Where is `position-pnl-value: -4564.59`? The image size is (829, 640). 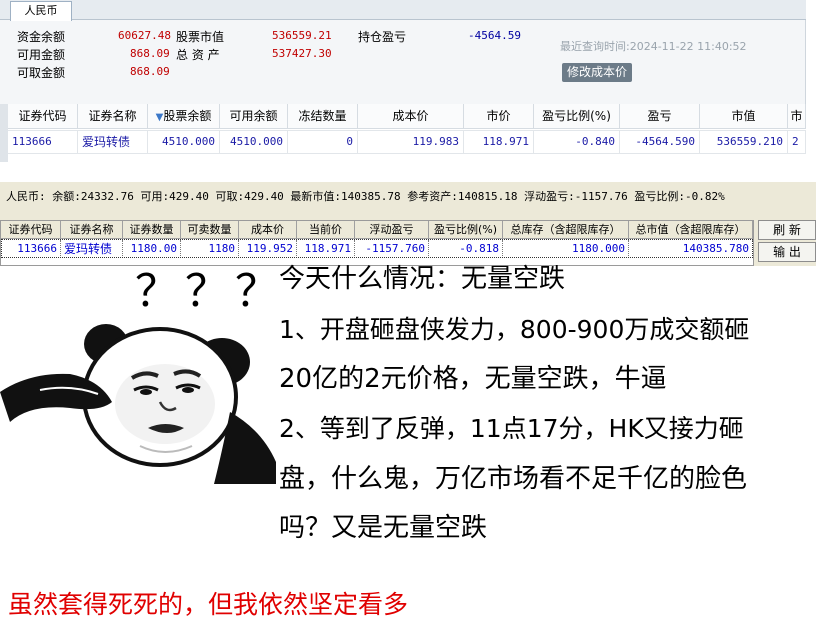 position-pnl-value: -4564.59 is located at coordinates (494, 35).